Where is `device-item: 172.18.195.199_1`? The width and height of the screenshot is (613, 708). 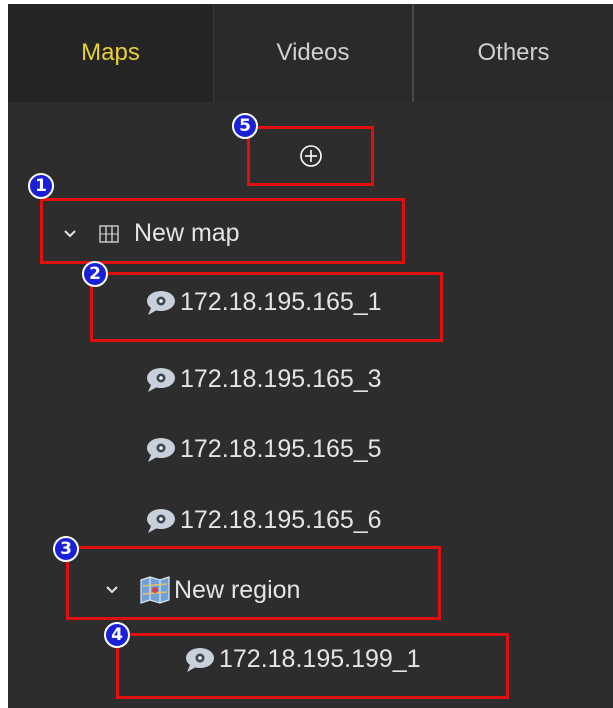
device-item: 172.18.195.199_1 is located at coordinates (302, 659).